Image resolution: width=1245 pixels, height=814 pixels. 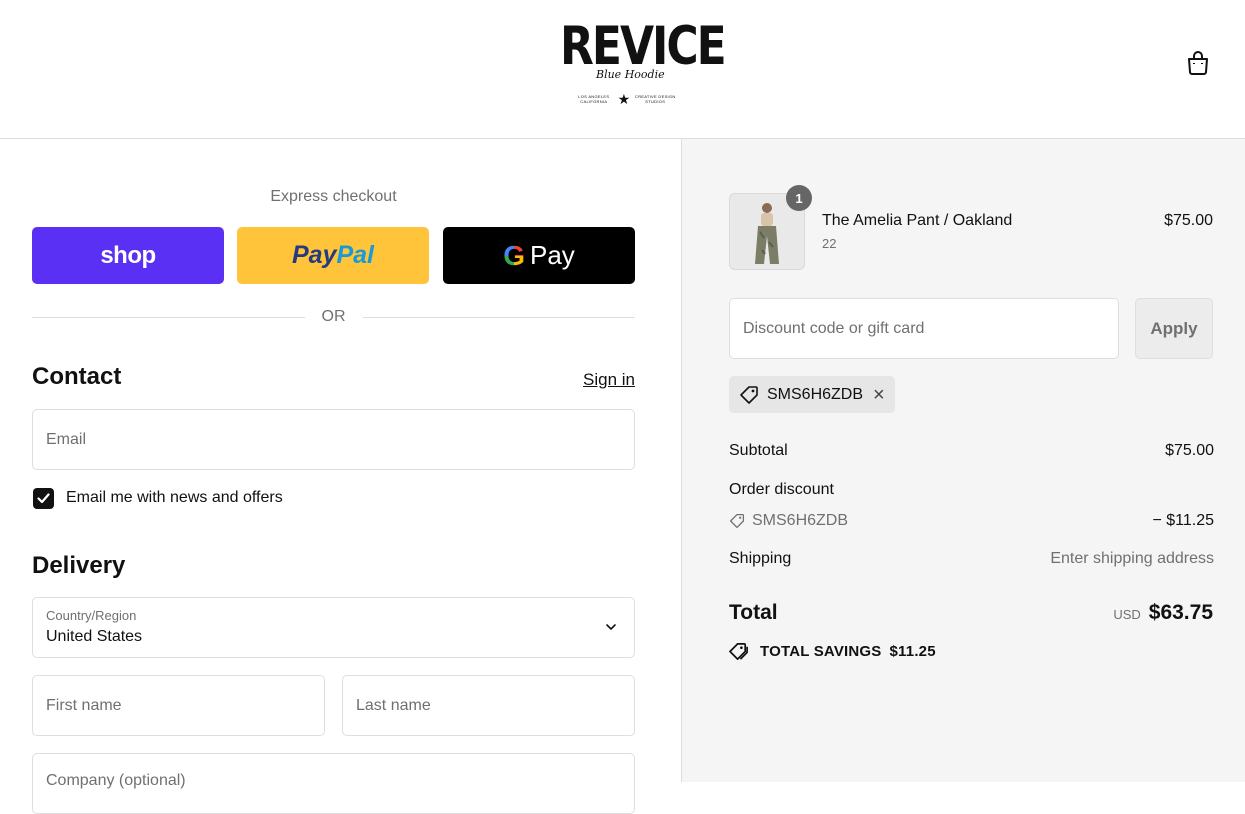 I want to click on savings-tag-icon, so click(x=738, y=651).